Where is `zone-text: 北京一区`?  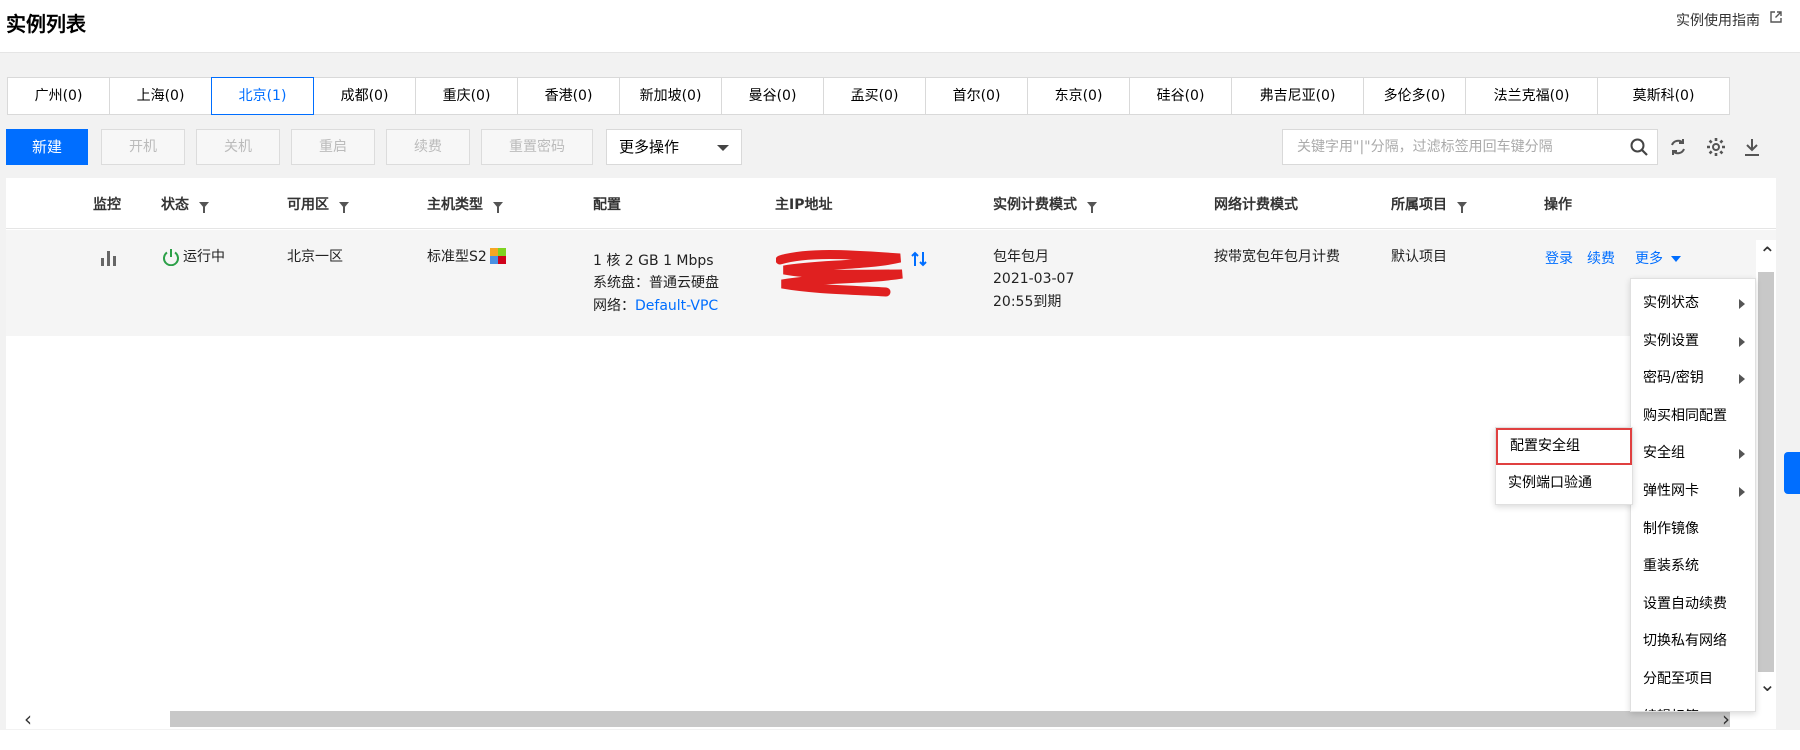
zone-text: 北京一区 is located at coordinates (315, 257).